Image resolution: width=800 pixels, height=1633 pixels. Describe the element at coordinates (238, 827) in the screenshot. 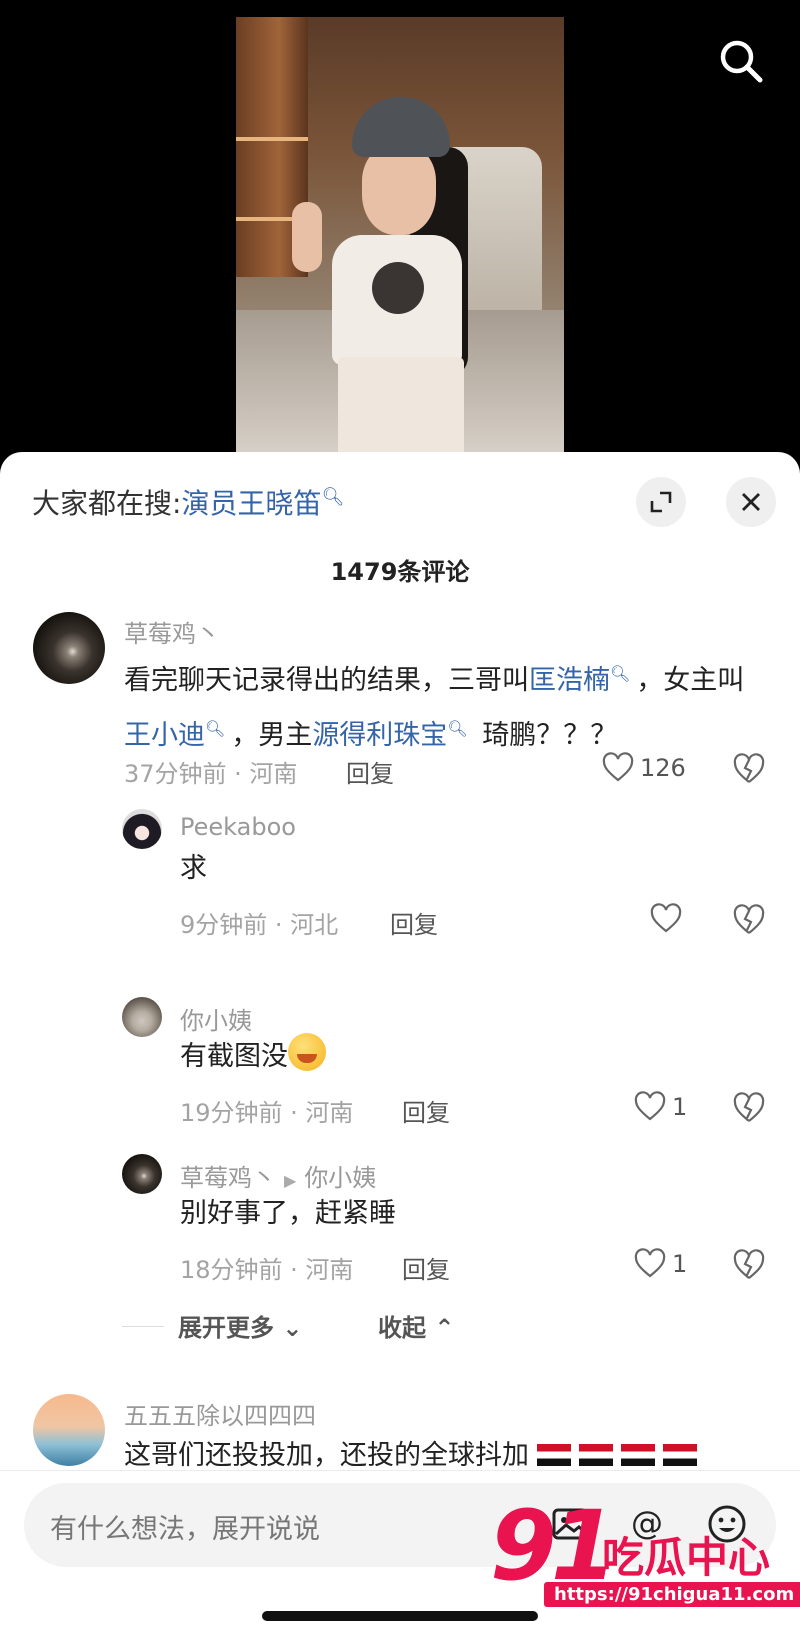

I see `reply-username: Peekaboo` at that location.